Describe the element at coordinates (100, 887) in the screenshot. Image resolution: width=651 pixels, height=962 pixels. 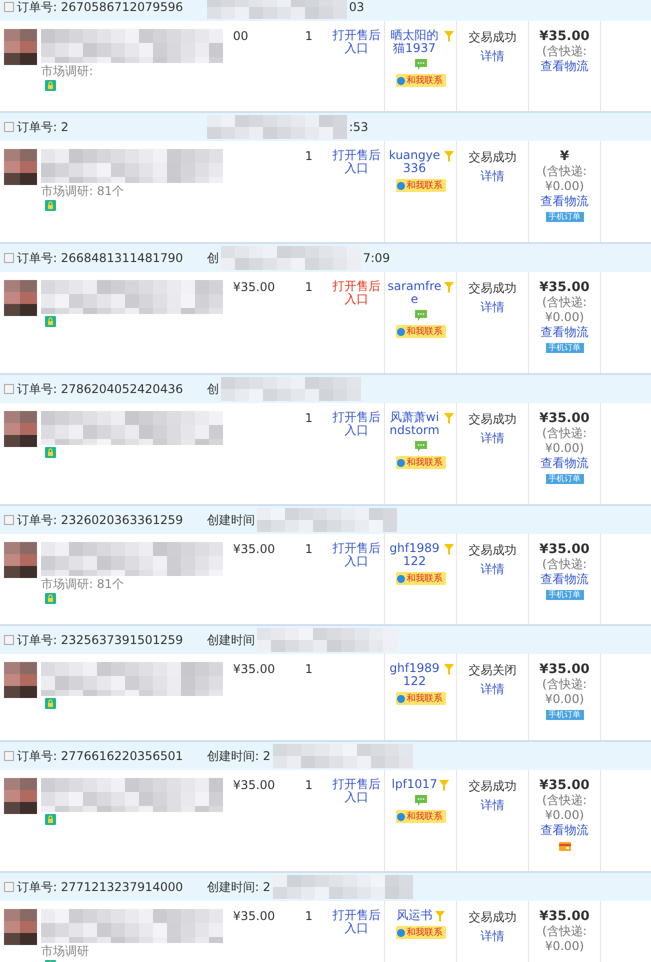
I see `order-number: 订单号: 2771213237914000` at that location.